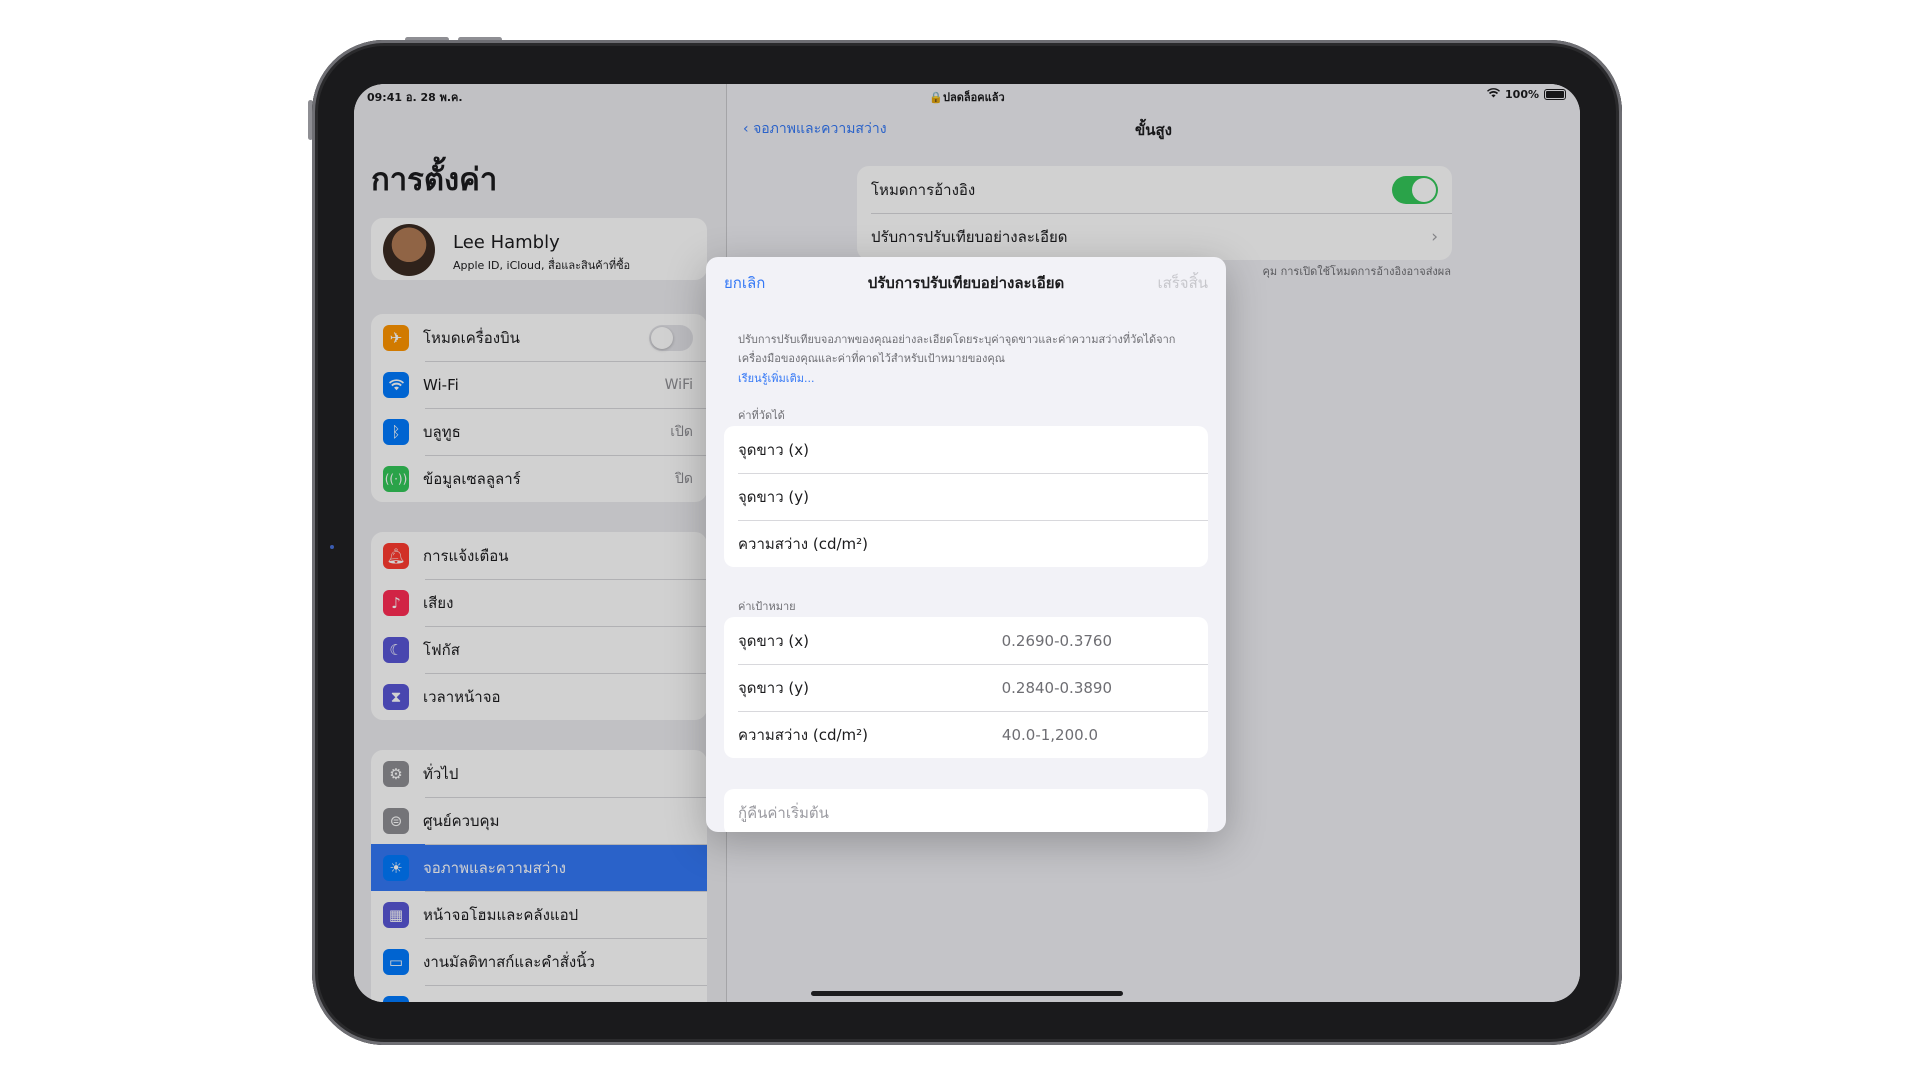 The image size is (1920, 1080). What do you see at coordinates (966, 449) in the screenshot?
I see `measured-white-x-field: จุดขาว (x)` at bounding box center [966, 449].